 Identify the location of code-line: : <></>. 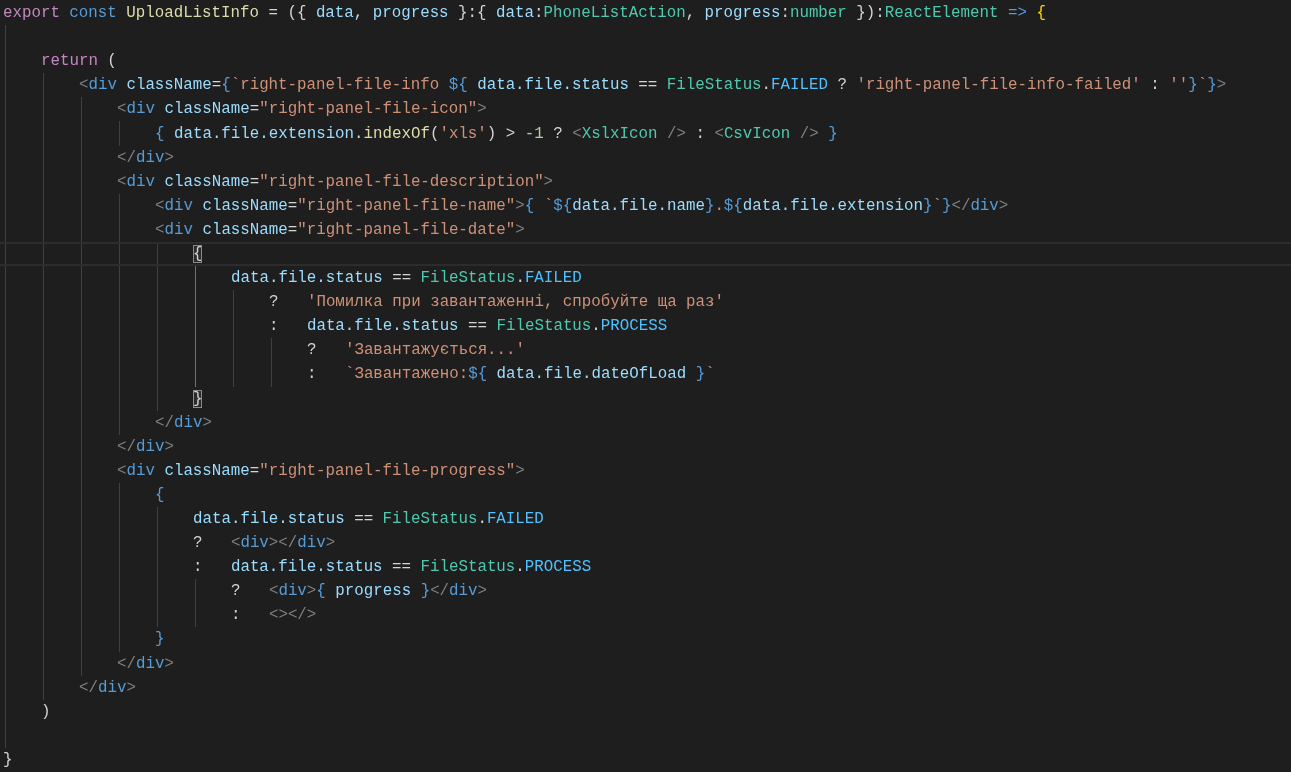
(274, 615).